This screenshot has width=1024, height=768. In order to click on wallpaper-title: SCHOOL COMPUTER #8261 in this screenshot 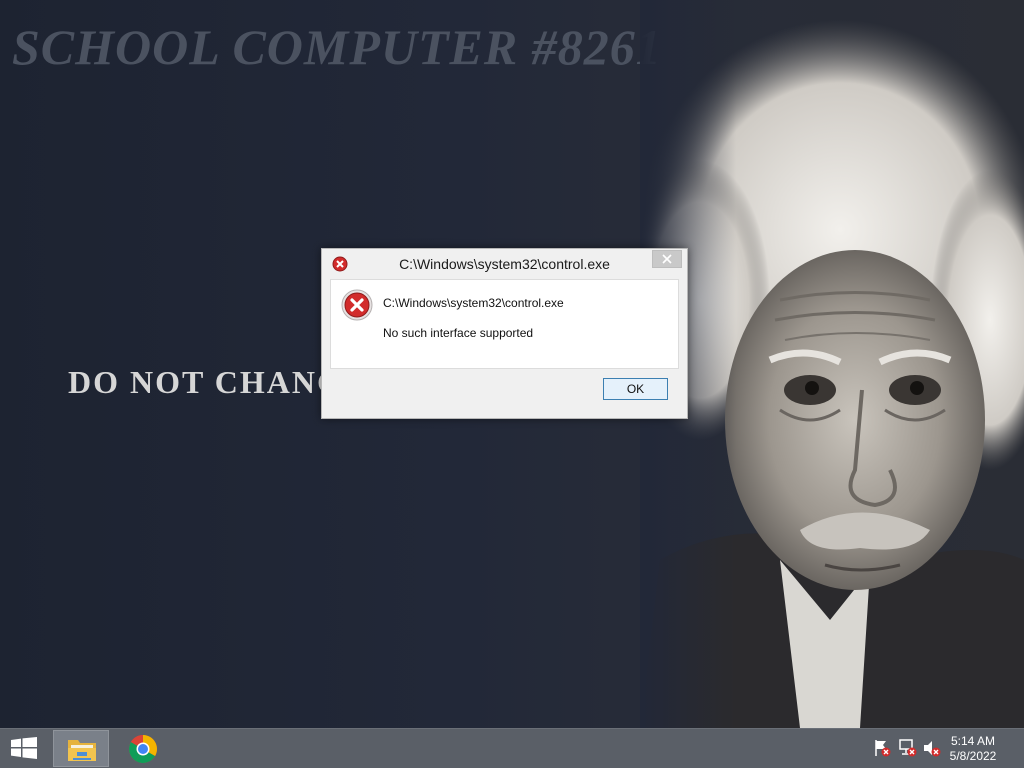, I will do `click(337, 47)`.